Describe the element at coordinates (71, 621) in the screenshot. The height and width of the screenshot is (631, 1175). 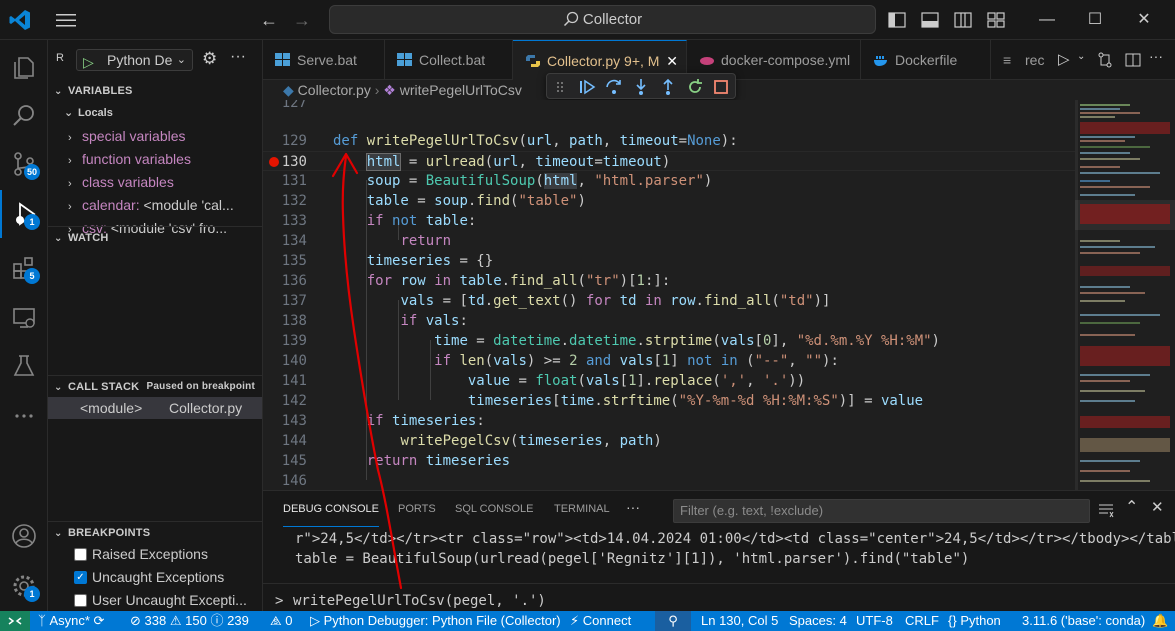
I see `branch-status: ᛉ Async* ⟳` at that location.